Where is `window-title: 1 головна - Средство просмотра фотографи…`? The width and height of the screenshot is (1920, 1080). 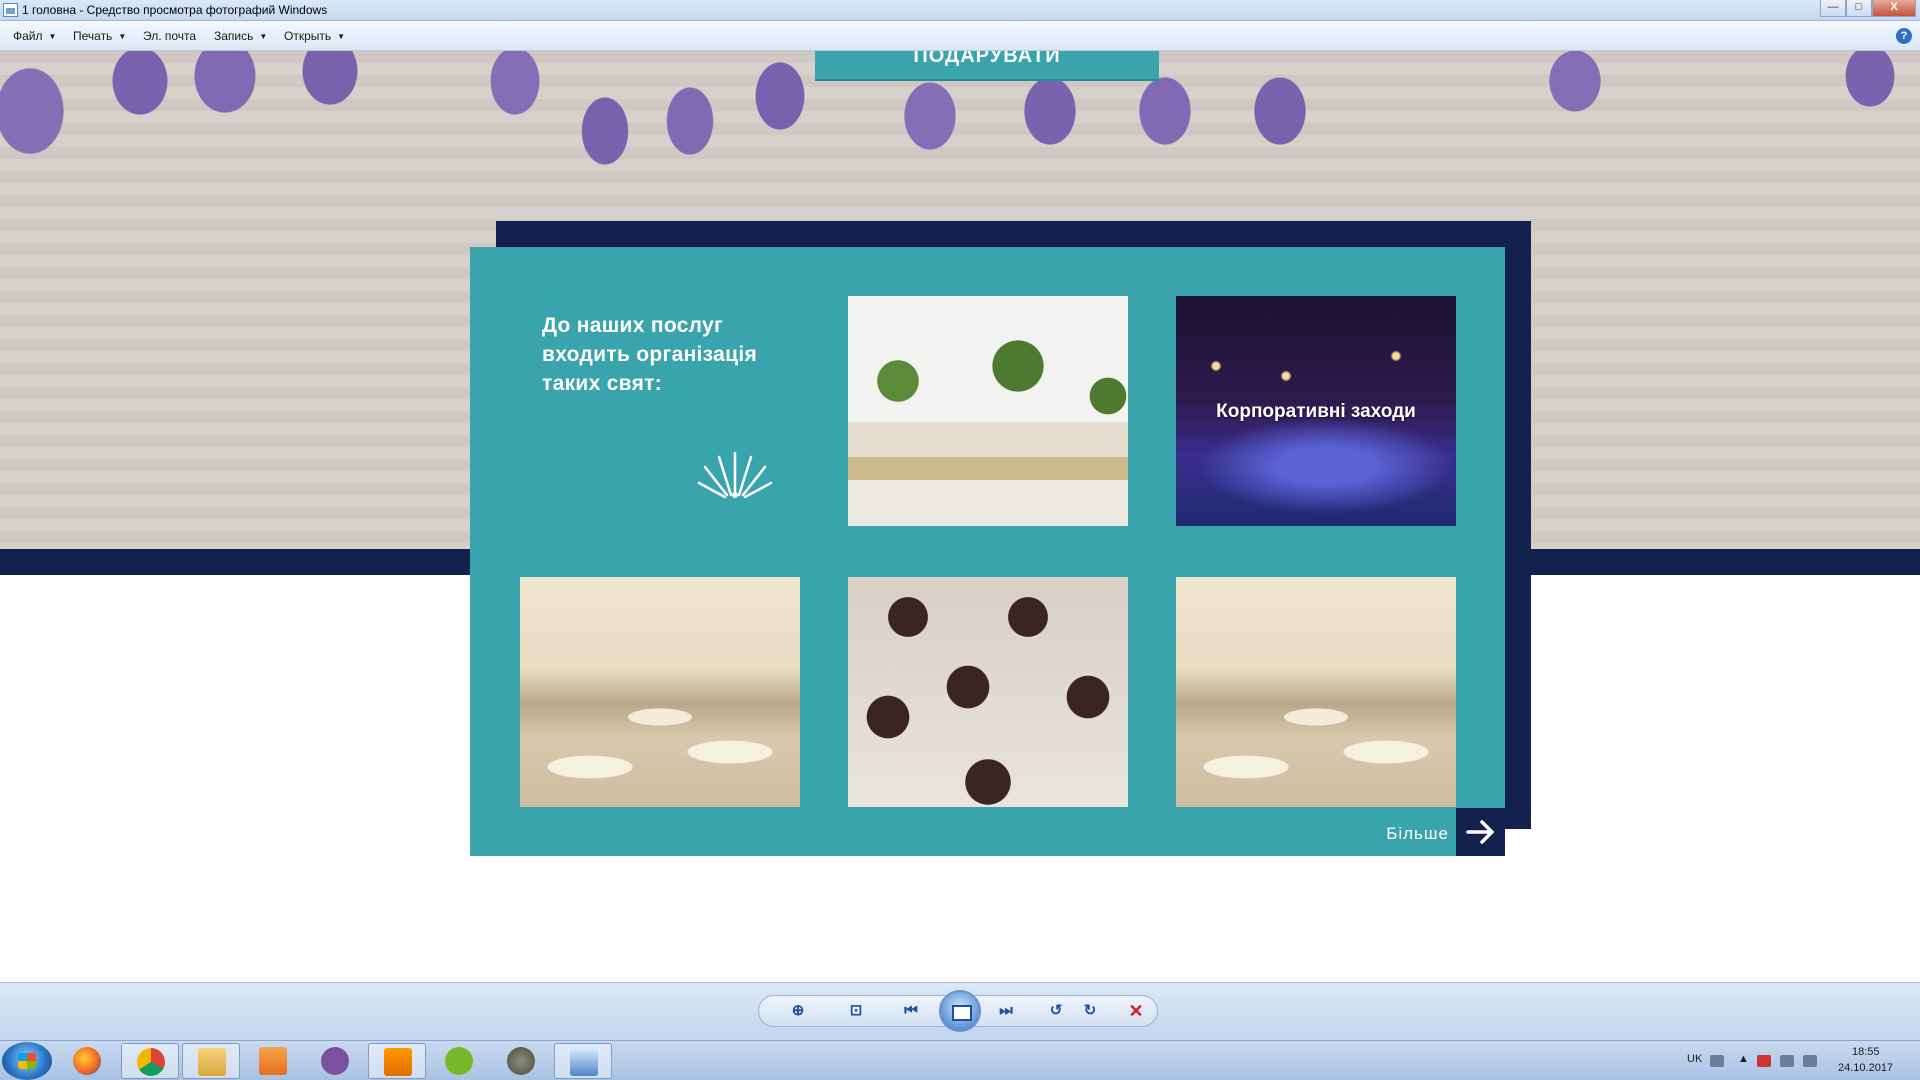 window-title: 1 головна - Средство просмотра фотографи… is located at coordinates (175, 10).